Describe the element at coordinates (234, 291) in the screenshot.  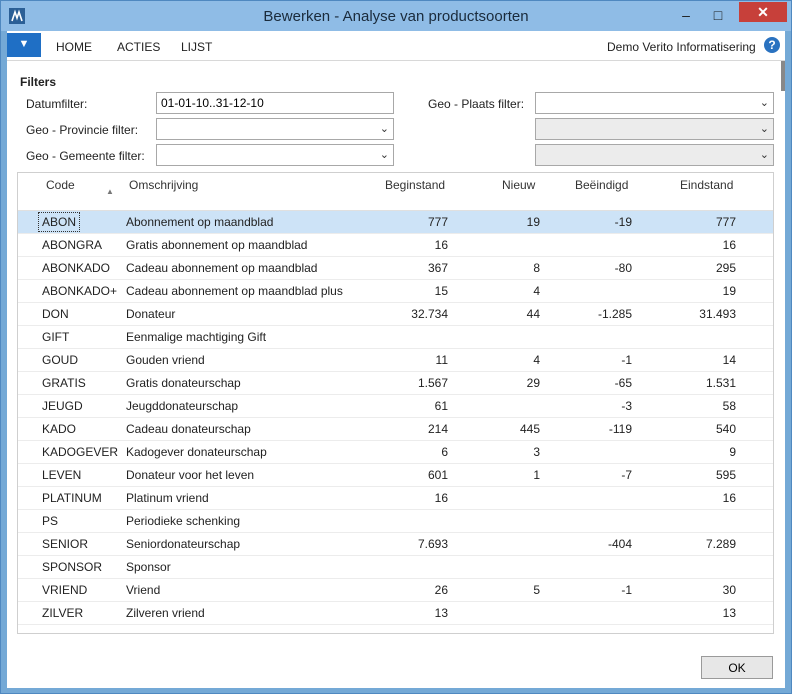
I see `description-cell: Cadeau abonnement op maandblad plus` at that location.